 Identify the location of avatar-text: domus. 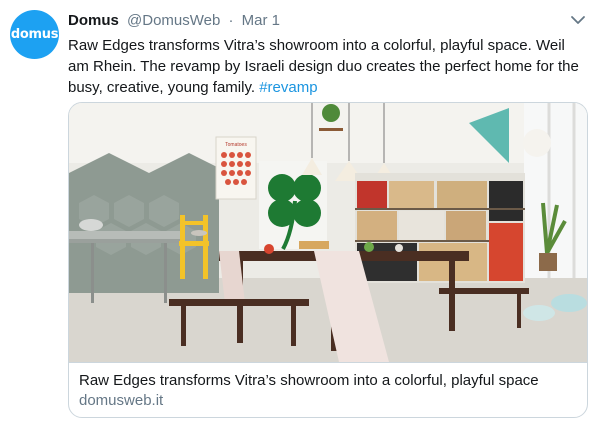
(34, 34).